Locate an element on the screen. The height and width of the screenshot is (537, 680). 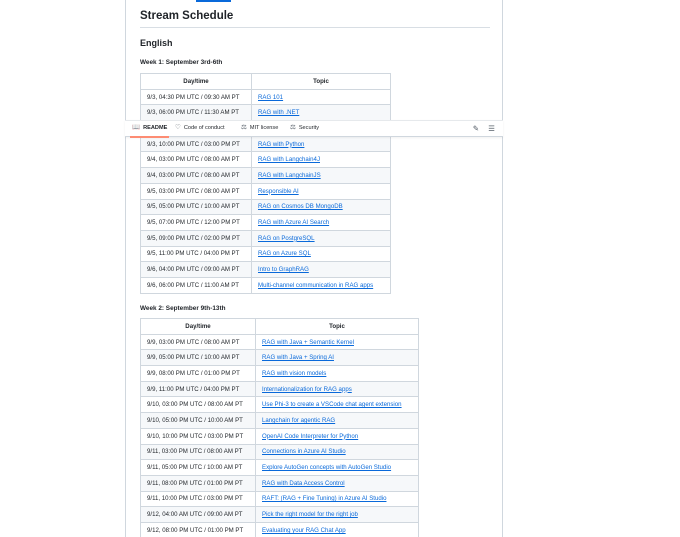
tab-code-of-conduct: ♡ Code of conduct is located at coordinates (200, 128).